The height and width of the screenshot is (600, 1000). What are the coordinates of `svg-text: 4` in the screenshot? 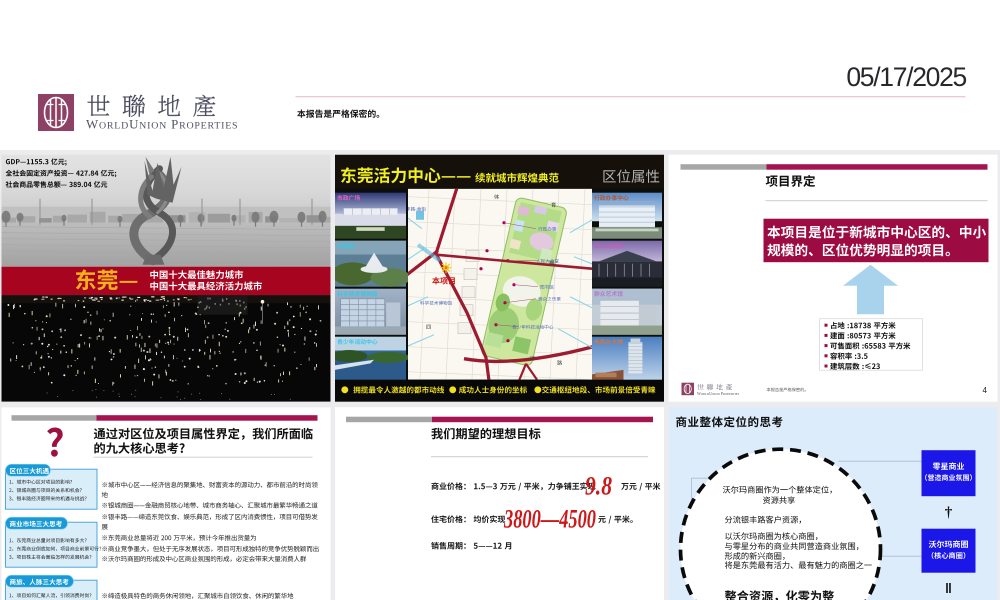 It's located at (985, 390).